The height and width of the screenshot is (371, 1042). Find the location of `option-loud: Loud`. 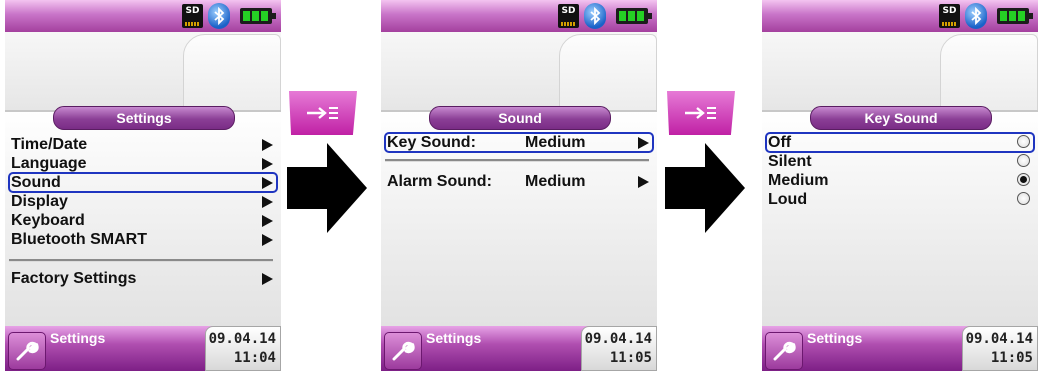

option-loud: Loud is located at coordinates (900, 199).